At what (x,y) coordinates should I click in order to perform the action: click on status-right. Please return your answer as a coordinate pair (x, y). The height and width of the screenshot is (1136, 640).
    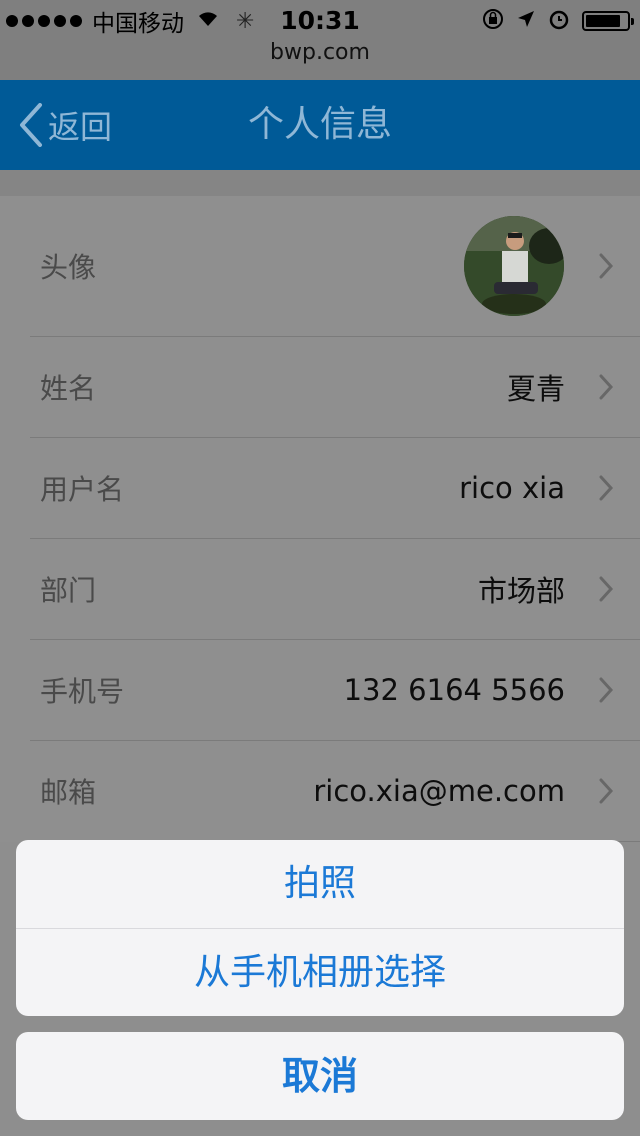
    Looking at the image, I should click on (558, 21).